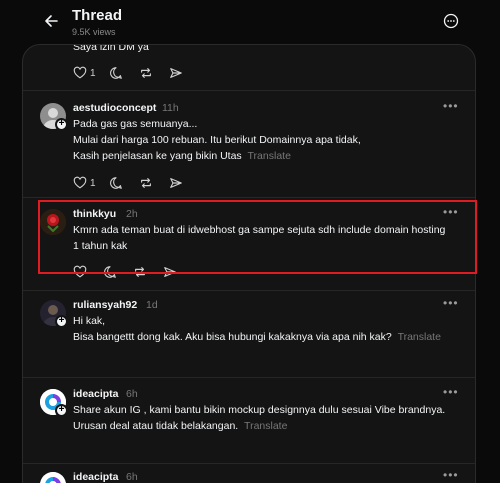 The image size is (500, 483). Describe the element at coordinates (89, 321) in the screenshot. I see `post-text-line: Hi kak,` at that location.